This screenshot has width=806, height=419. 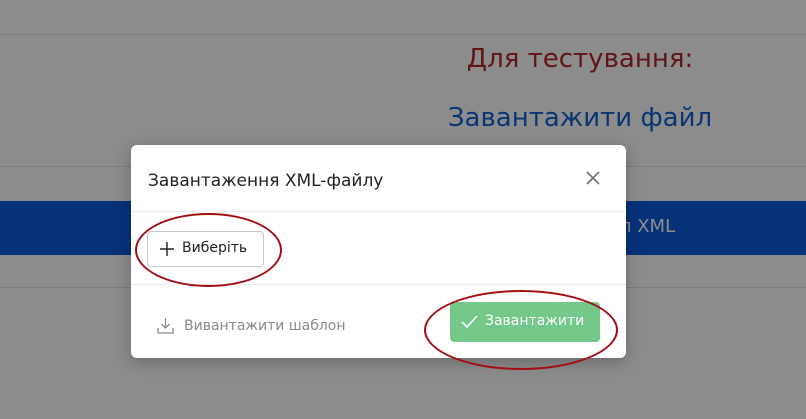 What do you see at coordinates (165, 326) in the screenshot?
I see `download-icon` at bounding box center [165, 326].